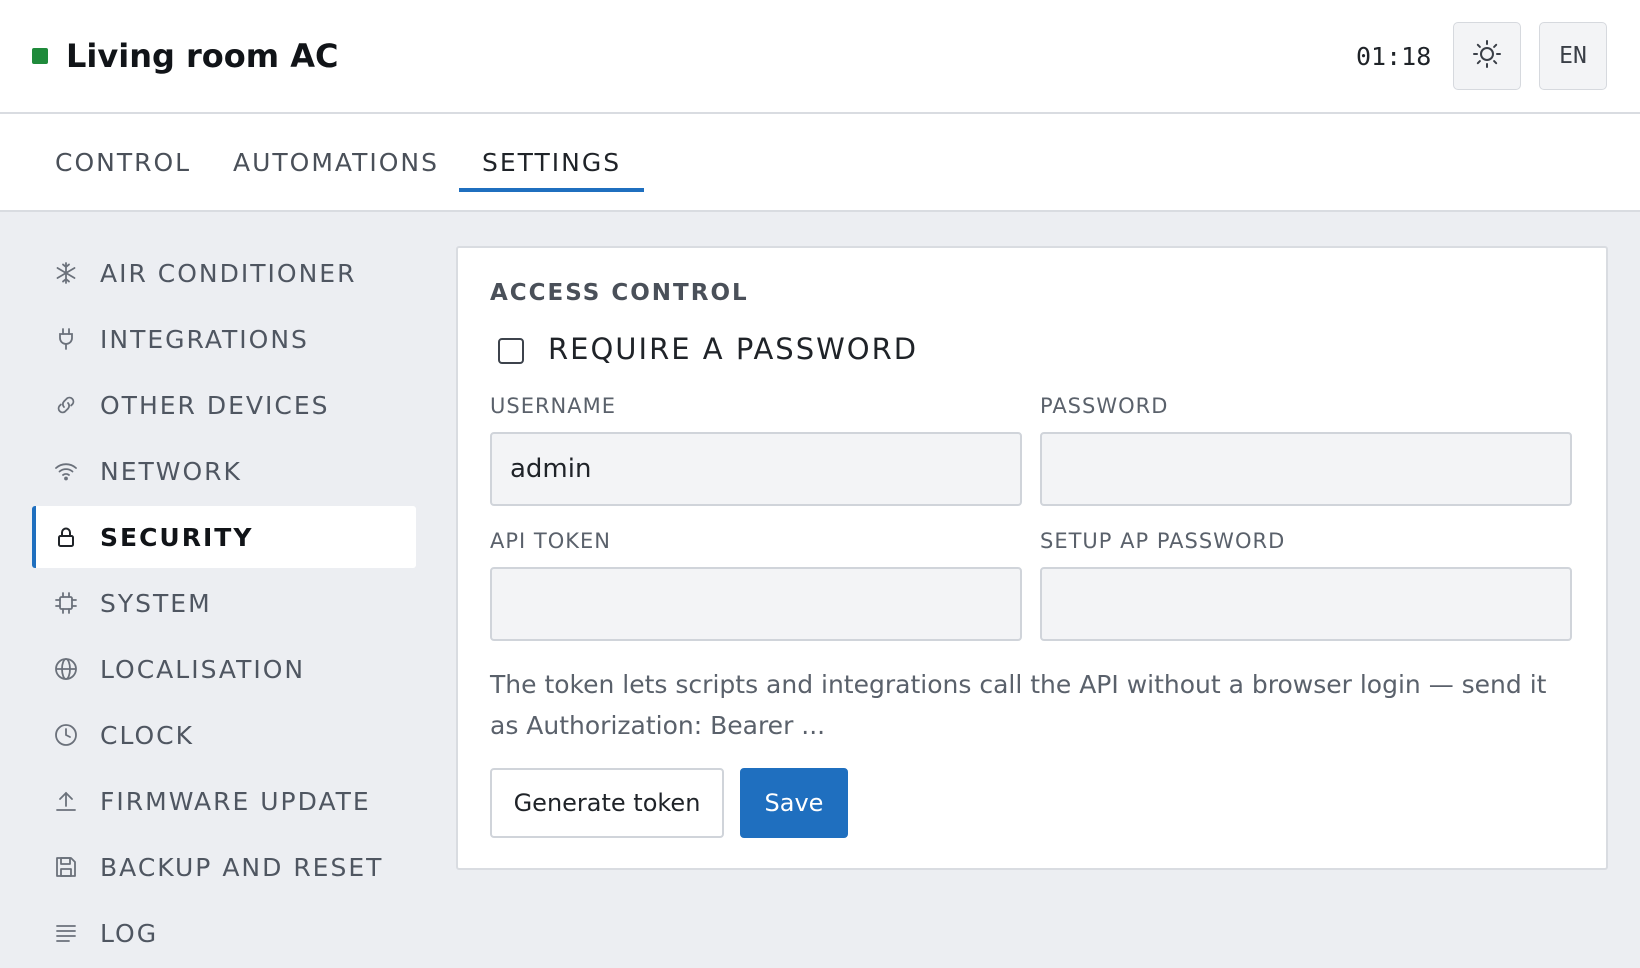 The image size is (1640, 968). I want to click on sidebar-item-firmware-update: FIRMWARE UPDATE, so click(224, 801).